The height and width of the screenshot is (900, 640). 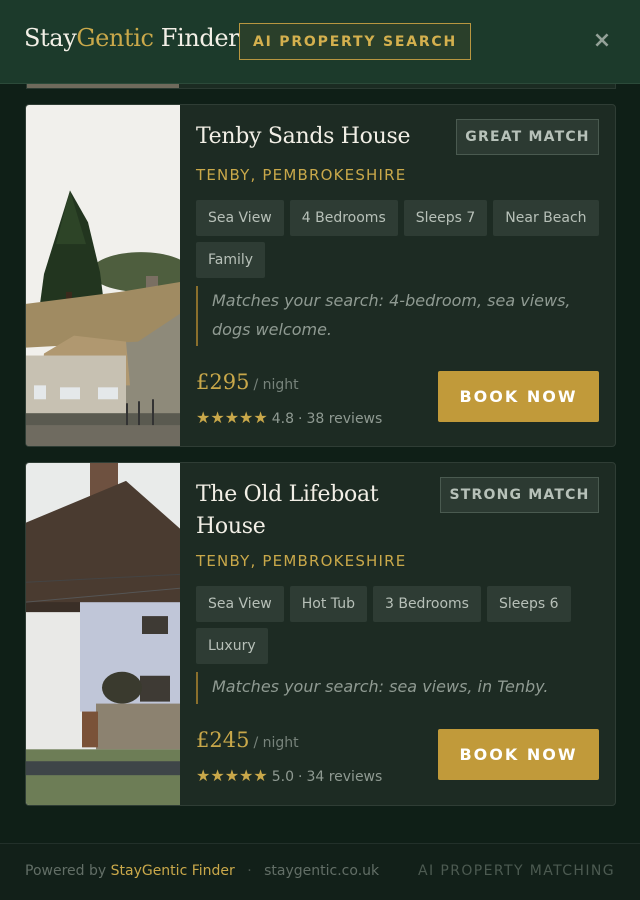 I want to click on brand-finder: Finder, so click(x=196, y=38).